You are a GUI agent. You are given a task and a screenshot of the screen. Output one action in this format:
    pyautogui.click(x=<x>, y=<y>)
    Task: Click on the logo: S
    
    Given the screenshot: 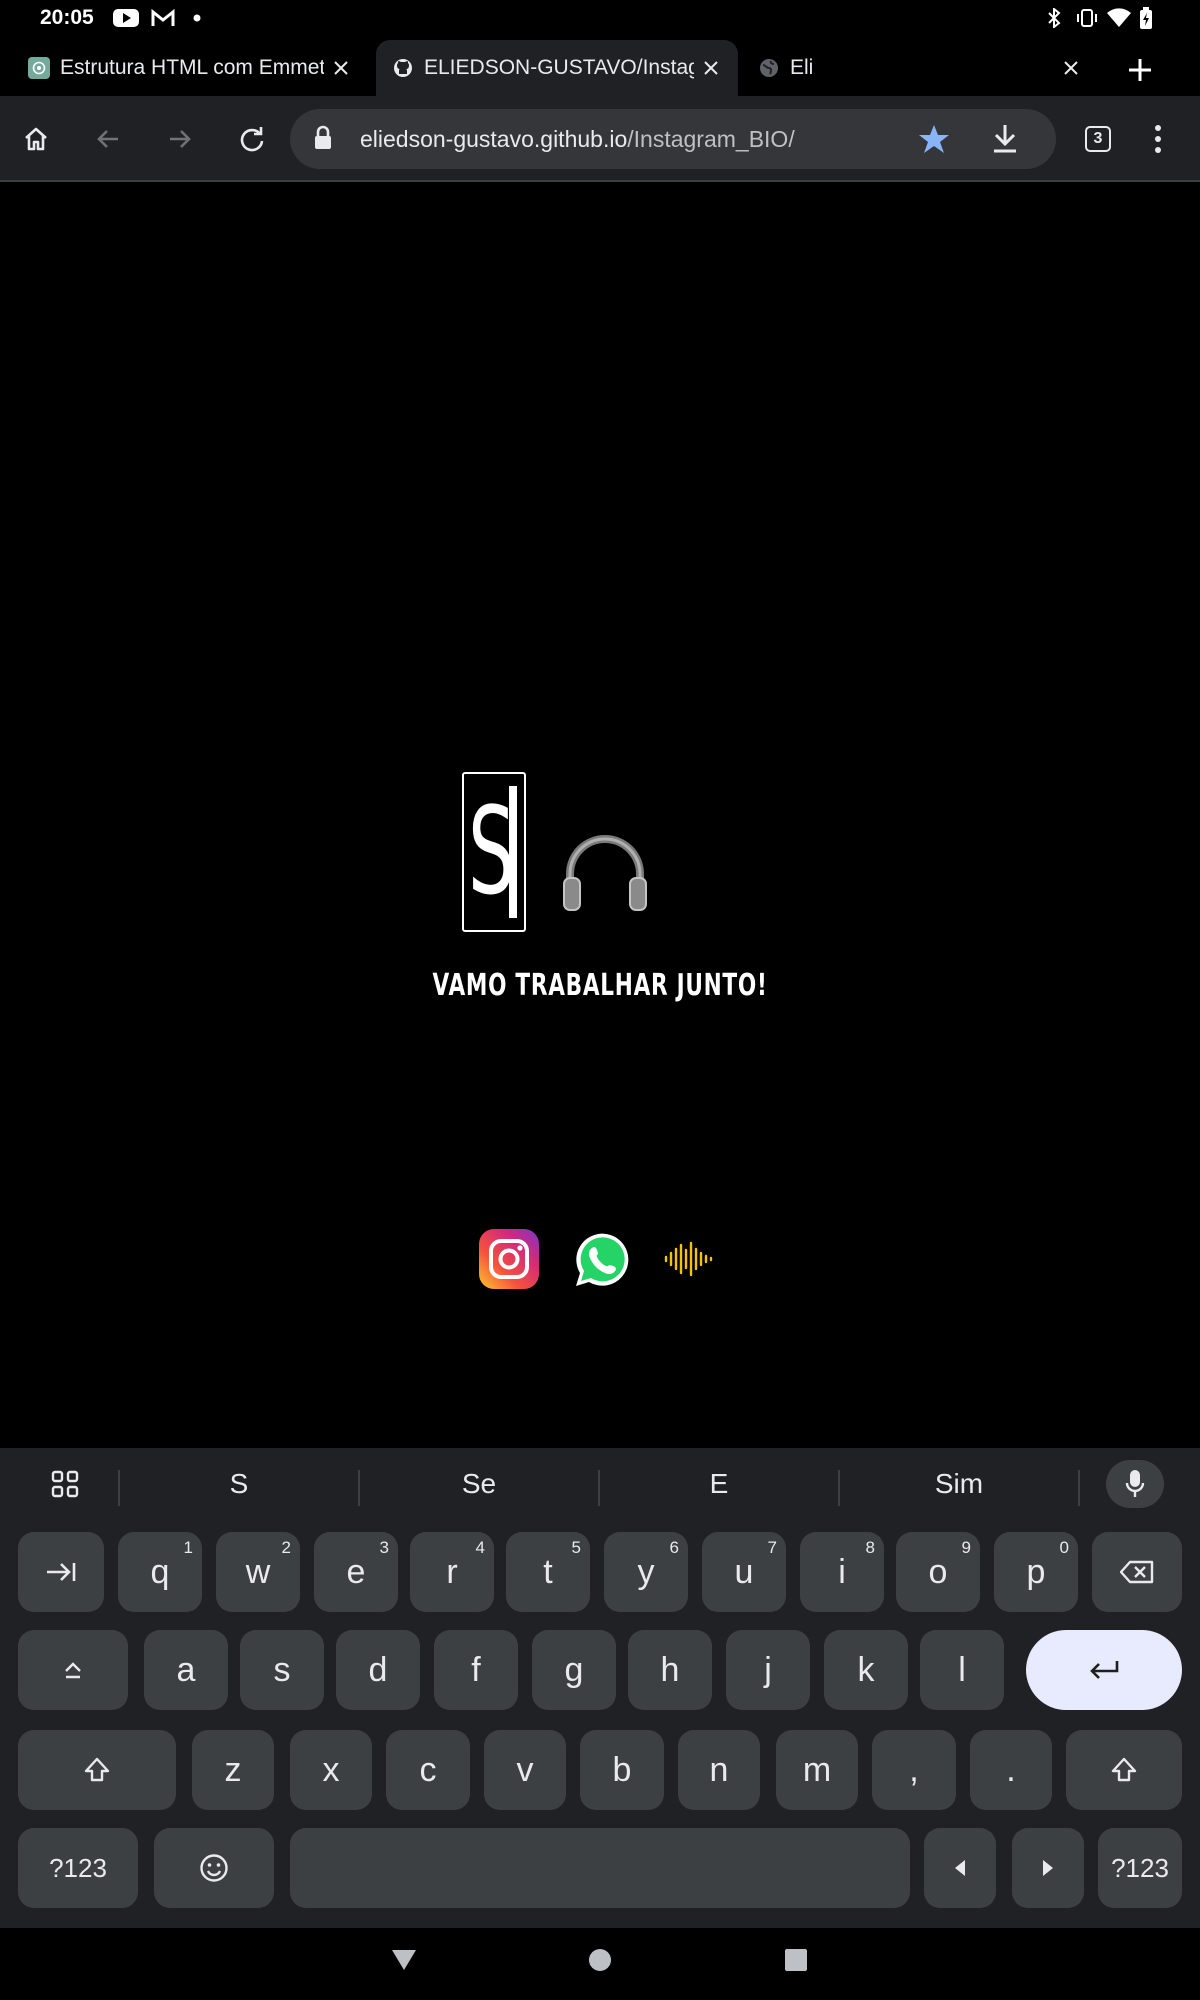 What is the action you would take?
    pyautogui.click(x=494, y=852)
    